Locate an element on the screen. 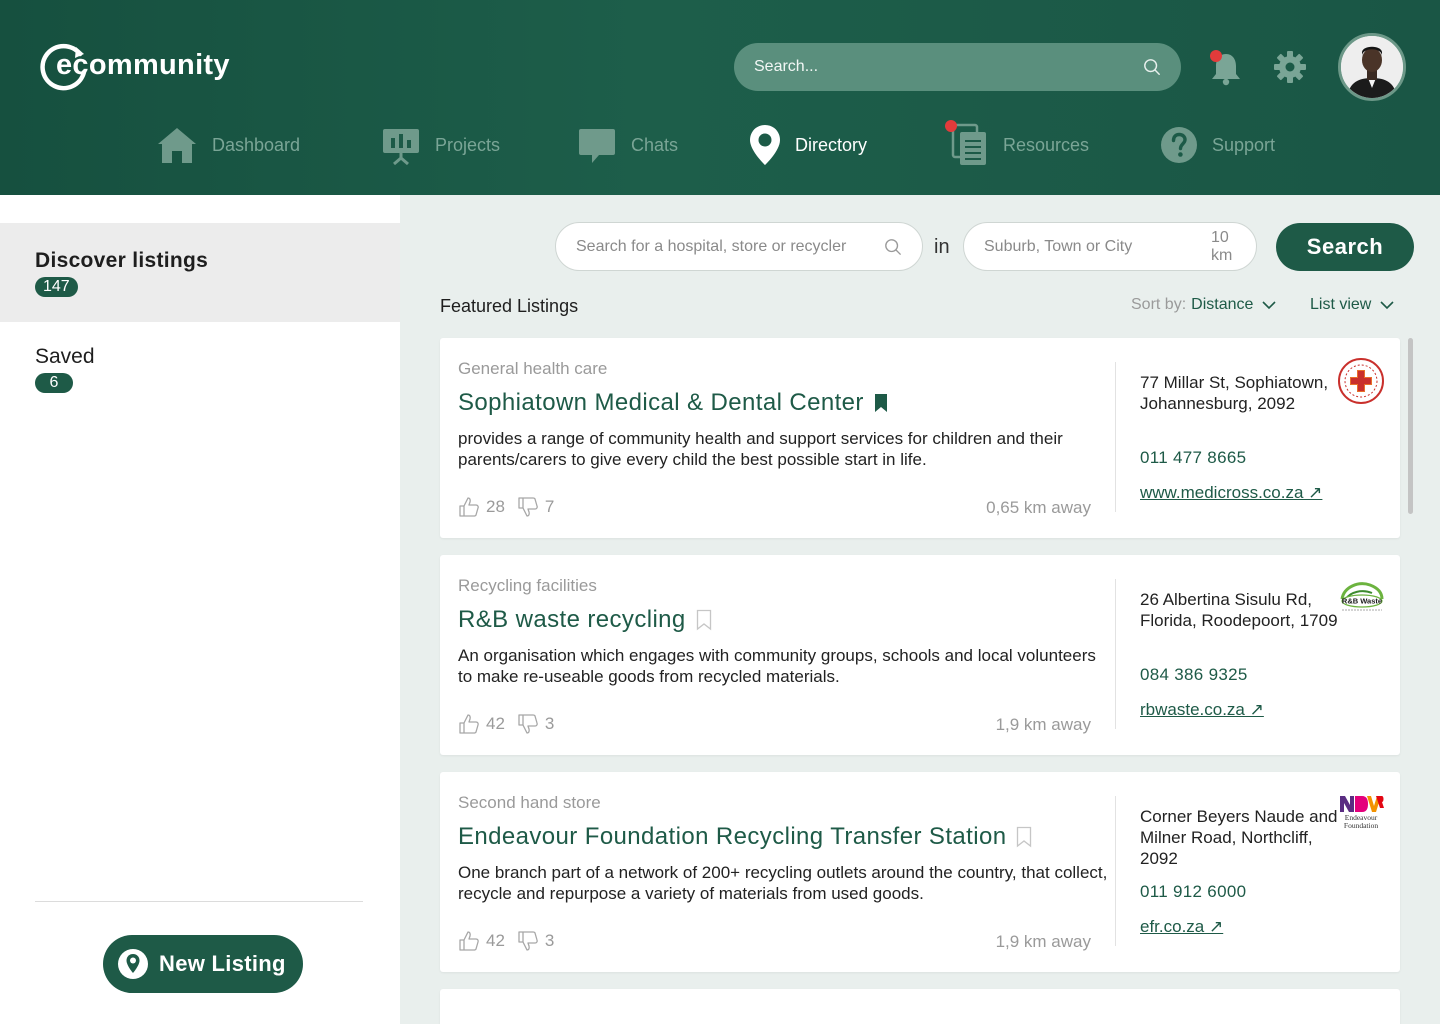 The height and width of the screenshot is (1024, 1440). sidebar-divider is located at coordinates (199, 901).